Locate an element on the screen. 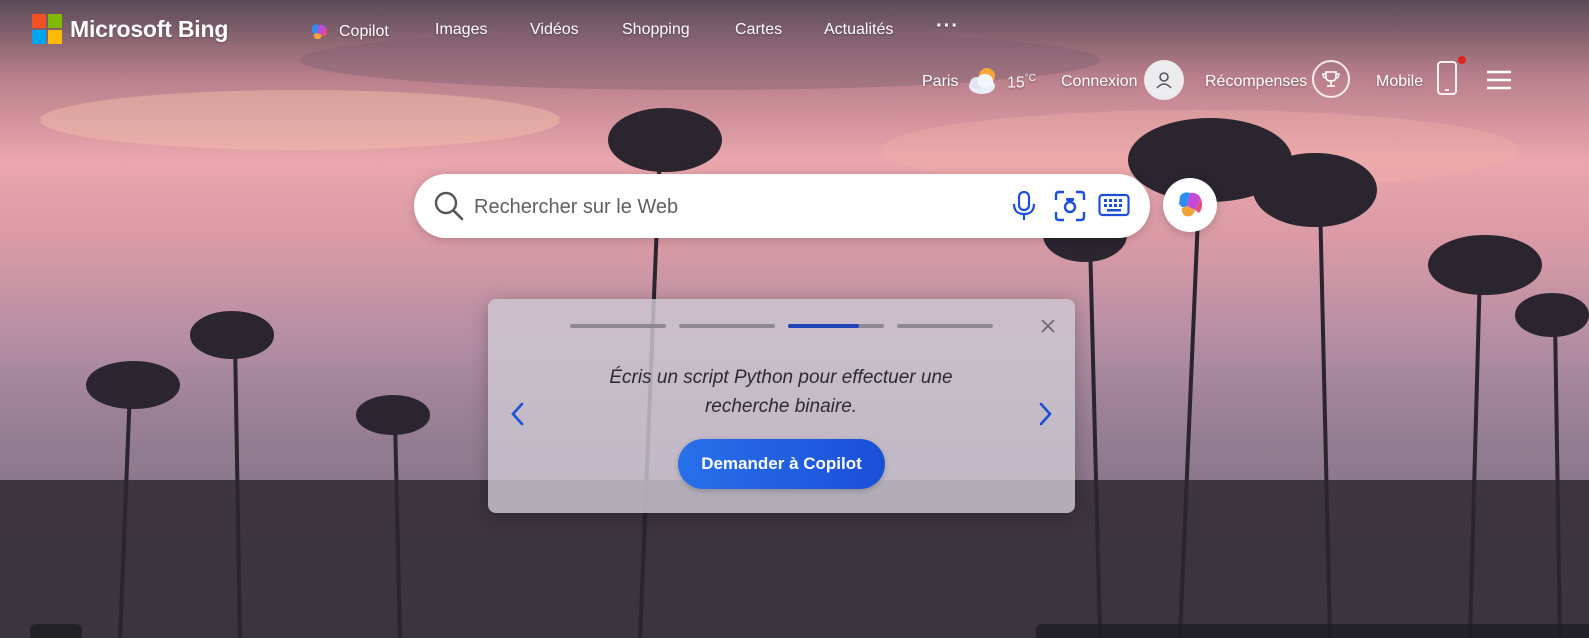 The image size is (1589, 638). nav-images: Images is located at coordinates (461, 30).